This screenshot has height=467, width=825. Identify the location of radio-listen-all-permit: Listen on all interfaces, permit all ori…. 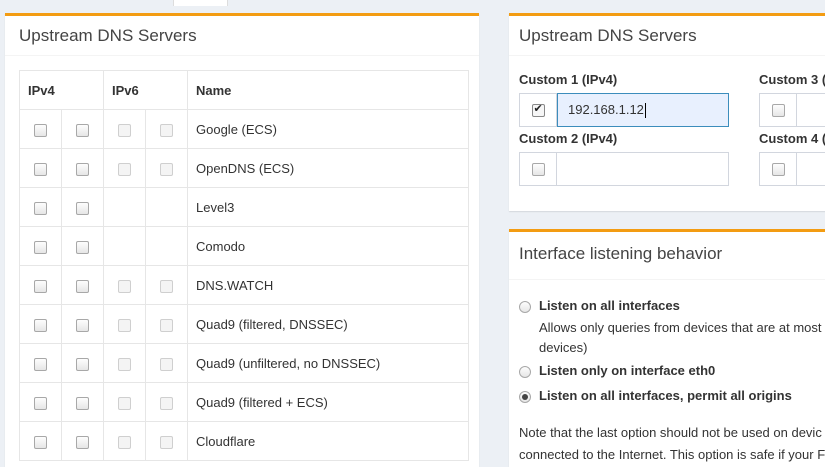
(655, 395).